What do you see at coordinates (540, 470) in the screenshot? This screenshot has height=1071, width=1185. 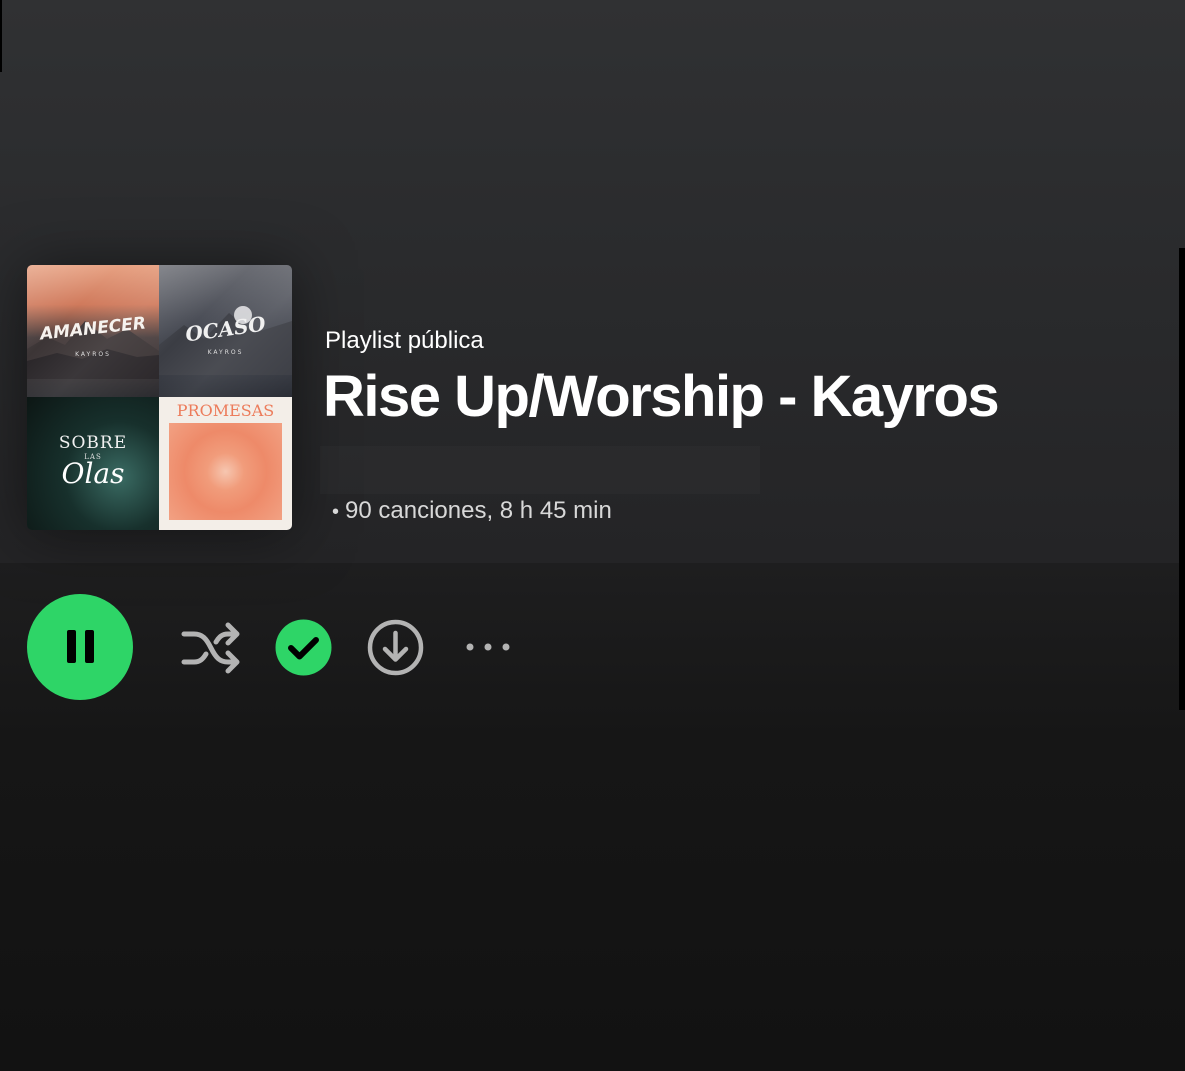 I see `playlist-description` at bounding box center [540, 470].